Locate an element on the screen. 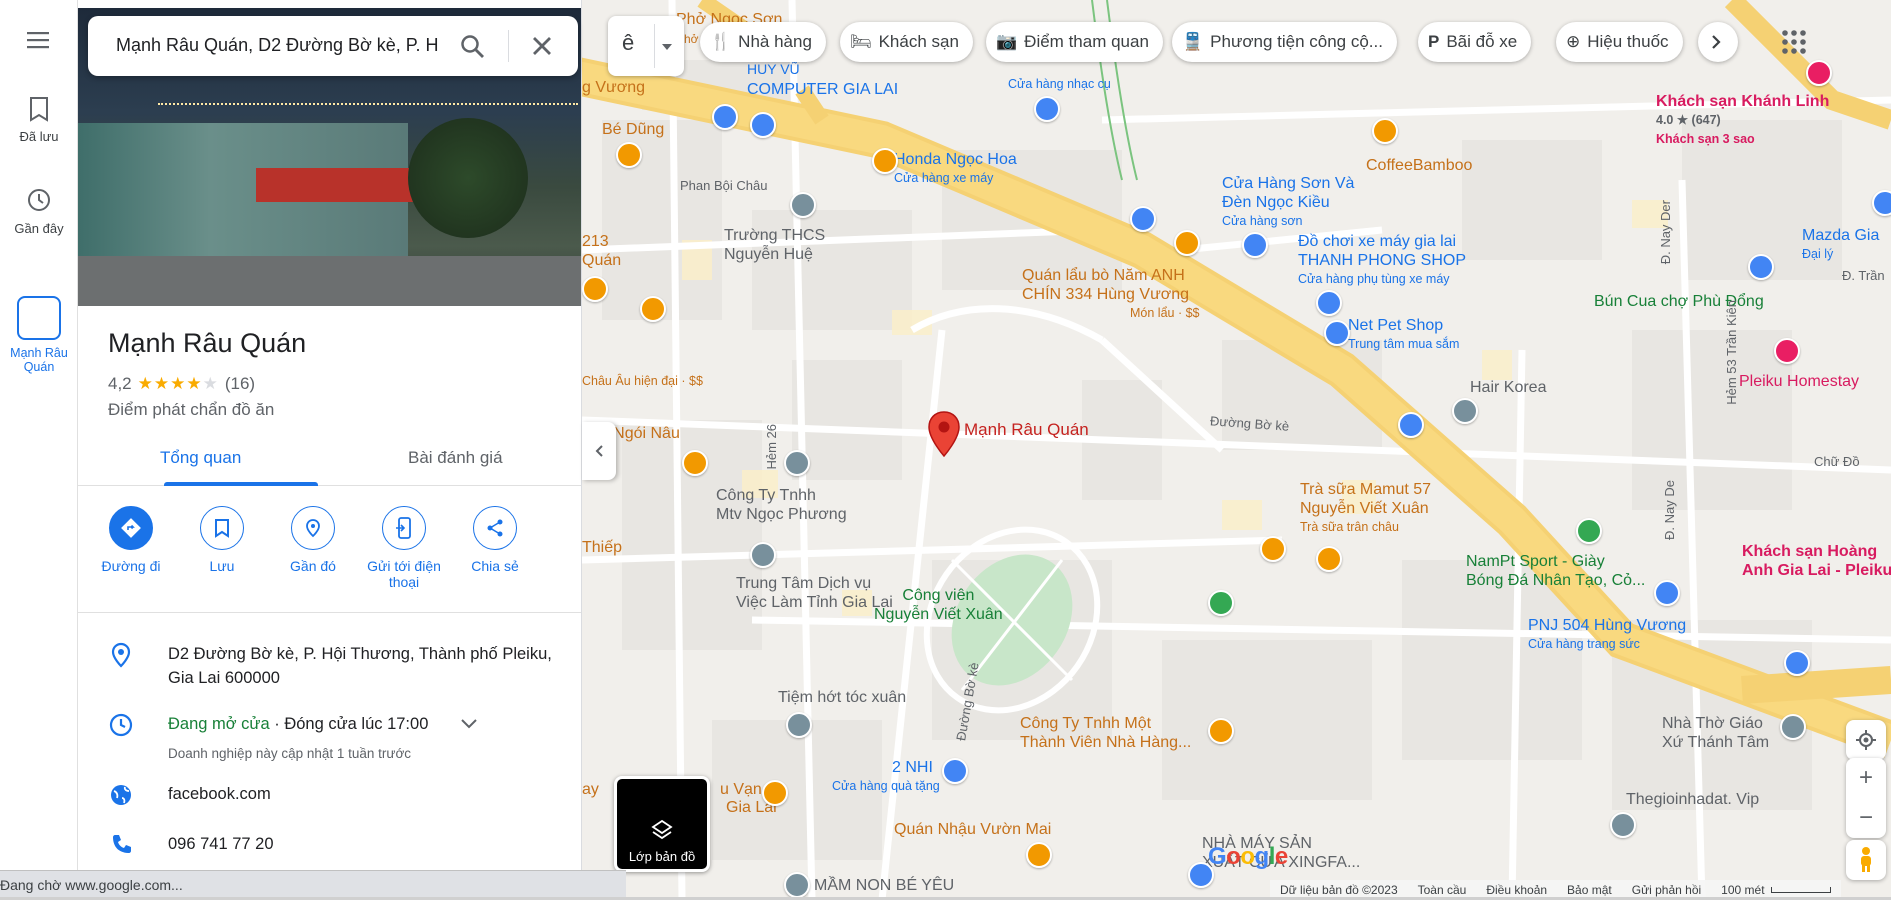 The image size is (1891, 900). map-label: Bé Dũng is located at coordinates (633, 129).